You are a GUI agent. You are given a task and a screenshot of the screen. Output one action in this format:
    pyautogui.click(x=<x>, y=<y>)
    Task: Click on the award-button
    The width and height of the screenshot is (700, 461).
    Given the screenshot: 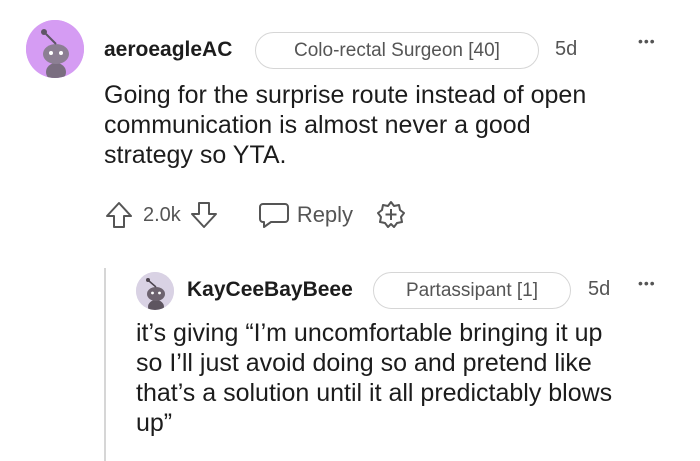 What is the action you would take?
    pyautogui.click(x=391, y=215)
    